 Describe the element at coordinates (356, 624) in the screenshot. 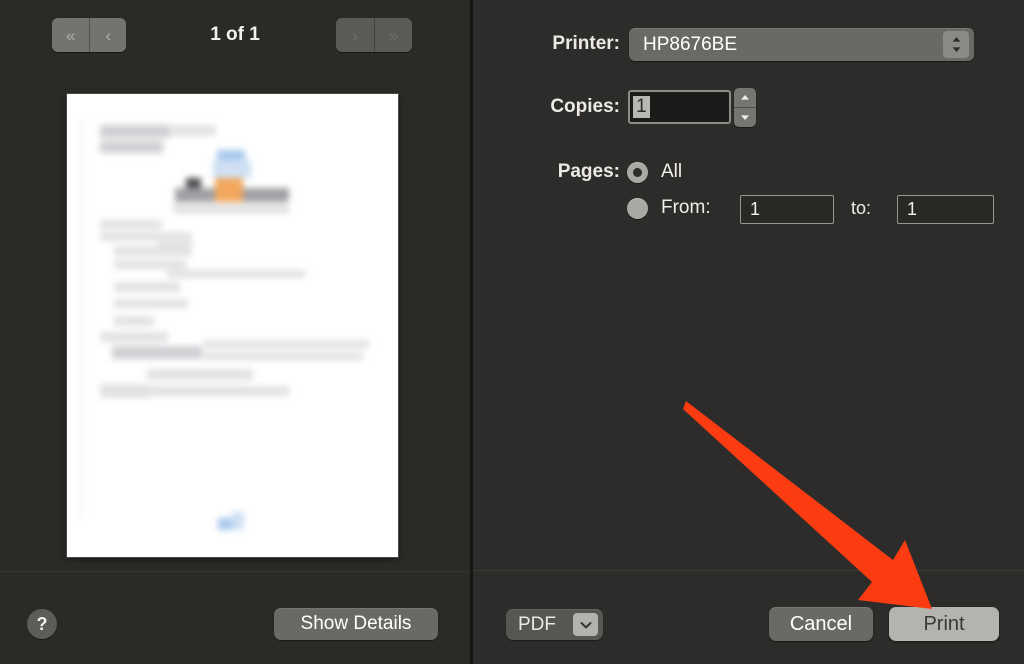

I see `show-details-button: Show Details` at that location.